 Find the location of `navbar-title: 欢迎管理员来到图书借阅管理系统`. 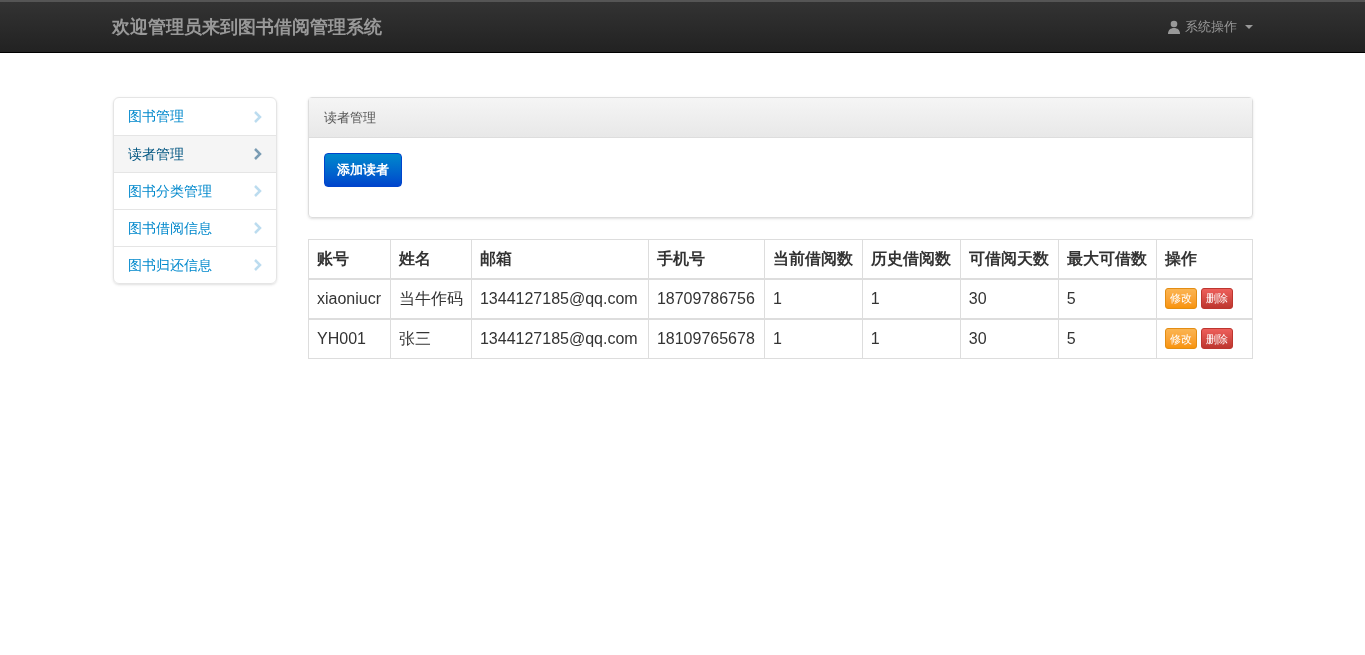

navbar-title: 欢迎管理员来到图书借阅管理系统 is located at coordinates (247, 27).